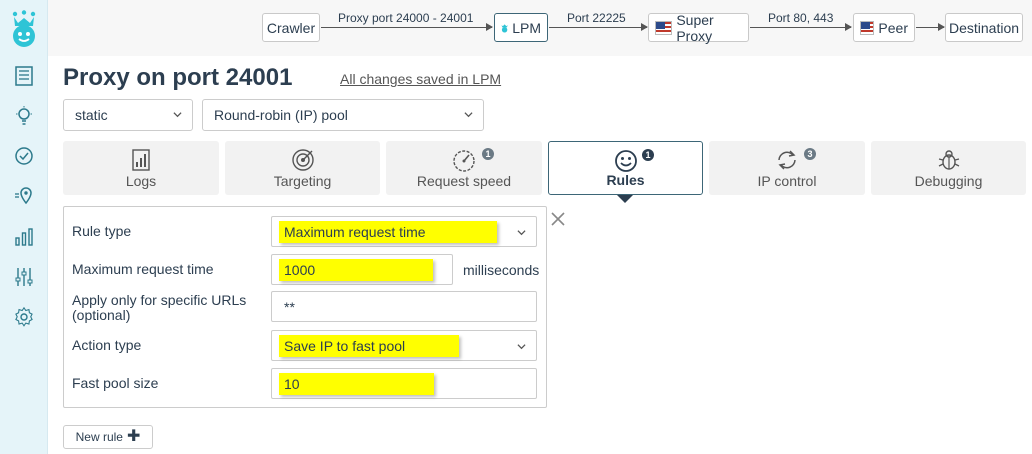 The width and height of the screenshot is (1032, 454). I want to click on action-type-label: Action type, so click(107, 345).